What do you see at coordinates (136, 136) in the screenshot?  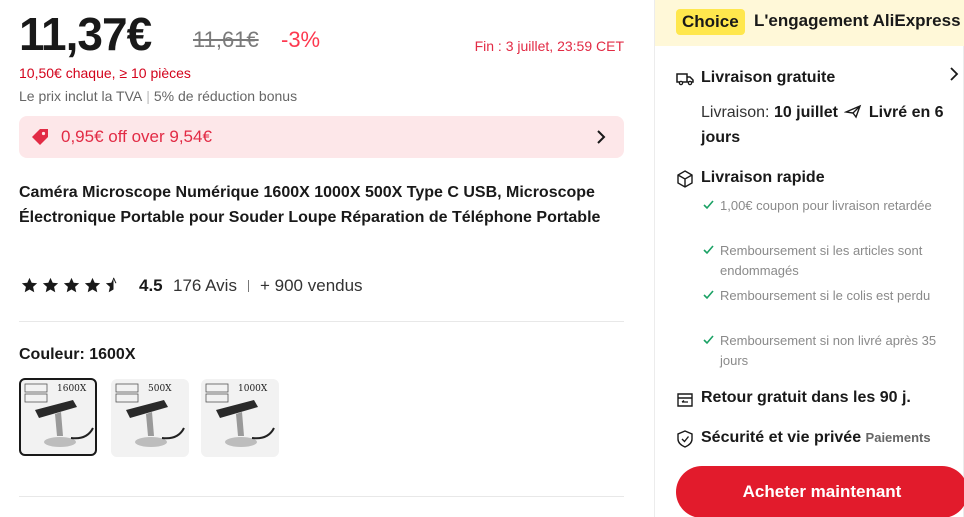 I see `coupon-text: 0,95€ off over 9,54€` at bounding box center [136, 136].